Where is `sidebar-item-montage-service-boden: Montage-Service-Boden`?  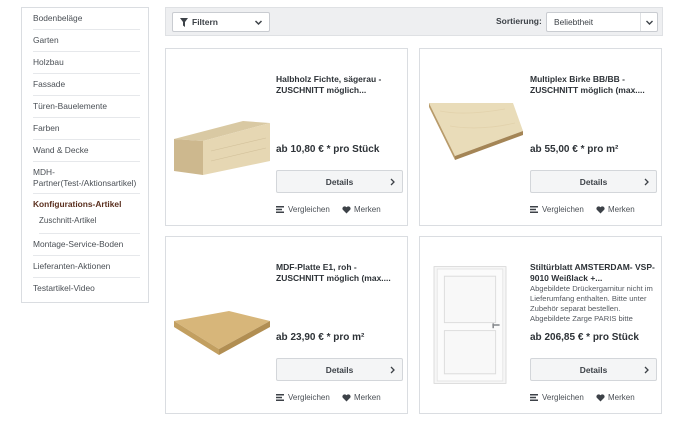 sidebar-item-montage-service-boden: Montage-Service-Boden is located at coordinates (86, 245).